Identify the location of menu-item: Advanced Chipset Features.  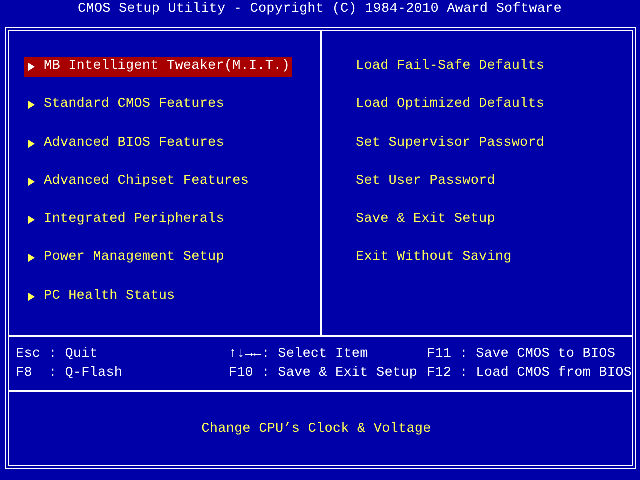
(138, 182).